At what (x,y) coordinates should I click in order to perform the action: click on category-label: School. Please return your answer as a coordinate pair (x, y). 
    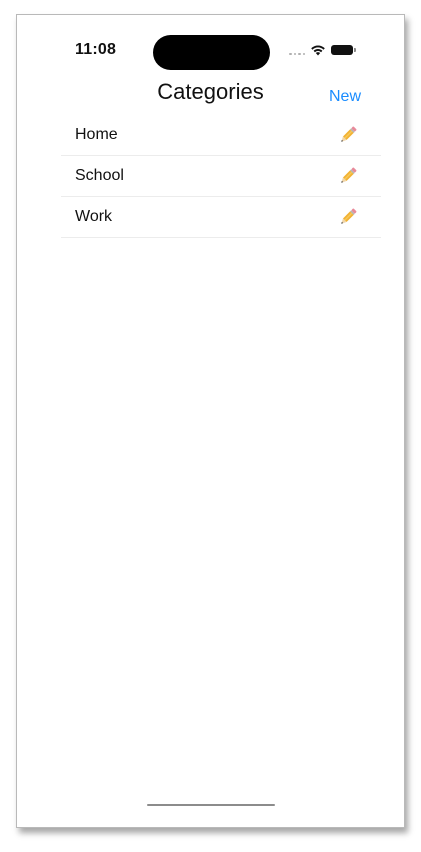
    Looking at the image, I should click on (99, 175).